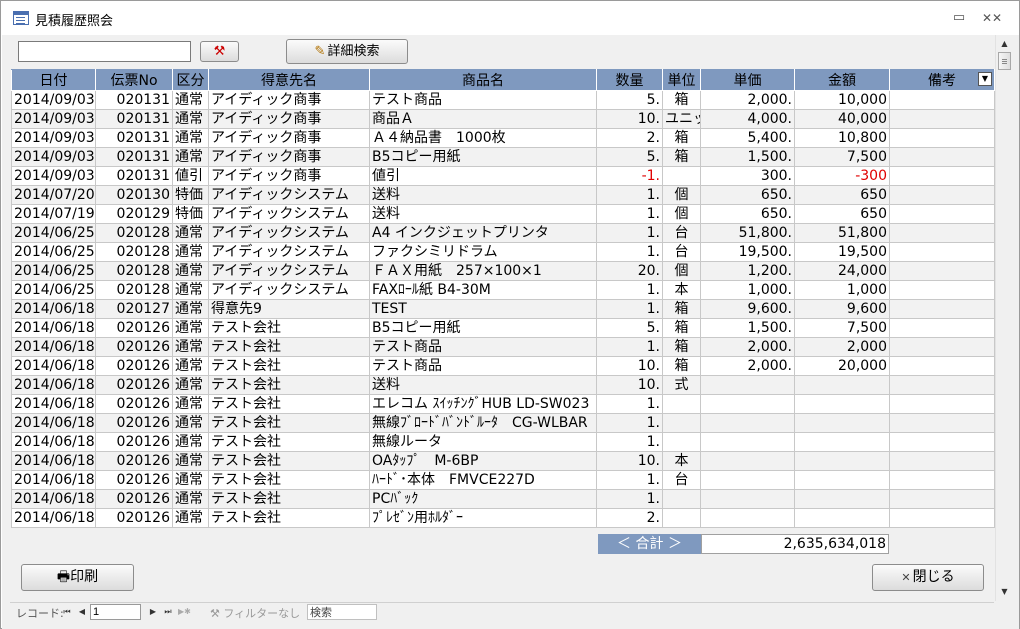  I want to click on table-row: 2014/06/18 020126 通常 テスト会社 送料 10. 式, so click(503, 385).